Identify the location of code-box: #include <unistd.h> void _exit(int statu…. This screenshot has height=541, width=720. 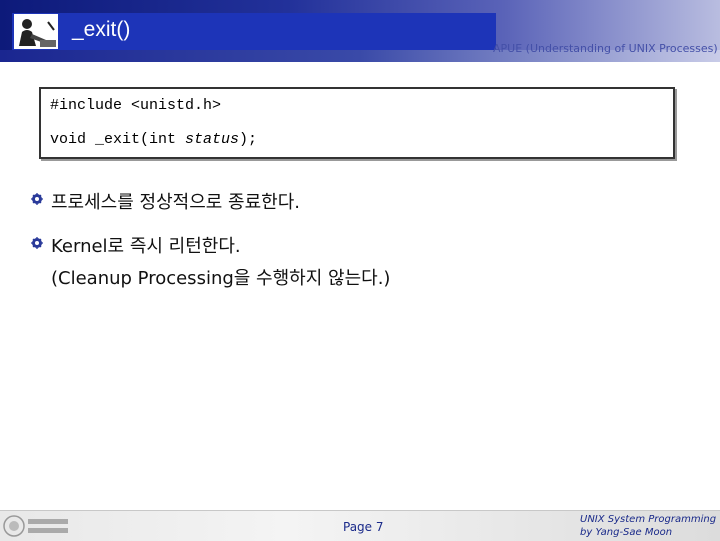
(357, 123).